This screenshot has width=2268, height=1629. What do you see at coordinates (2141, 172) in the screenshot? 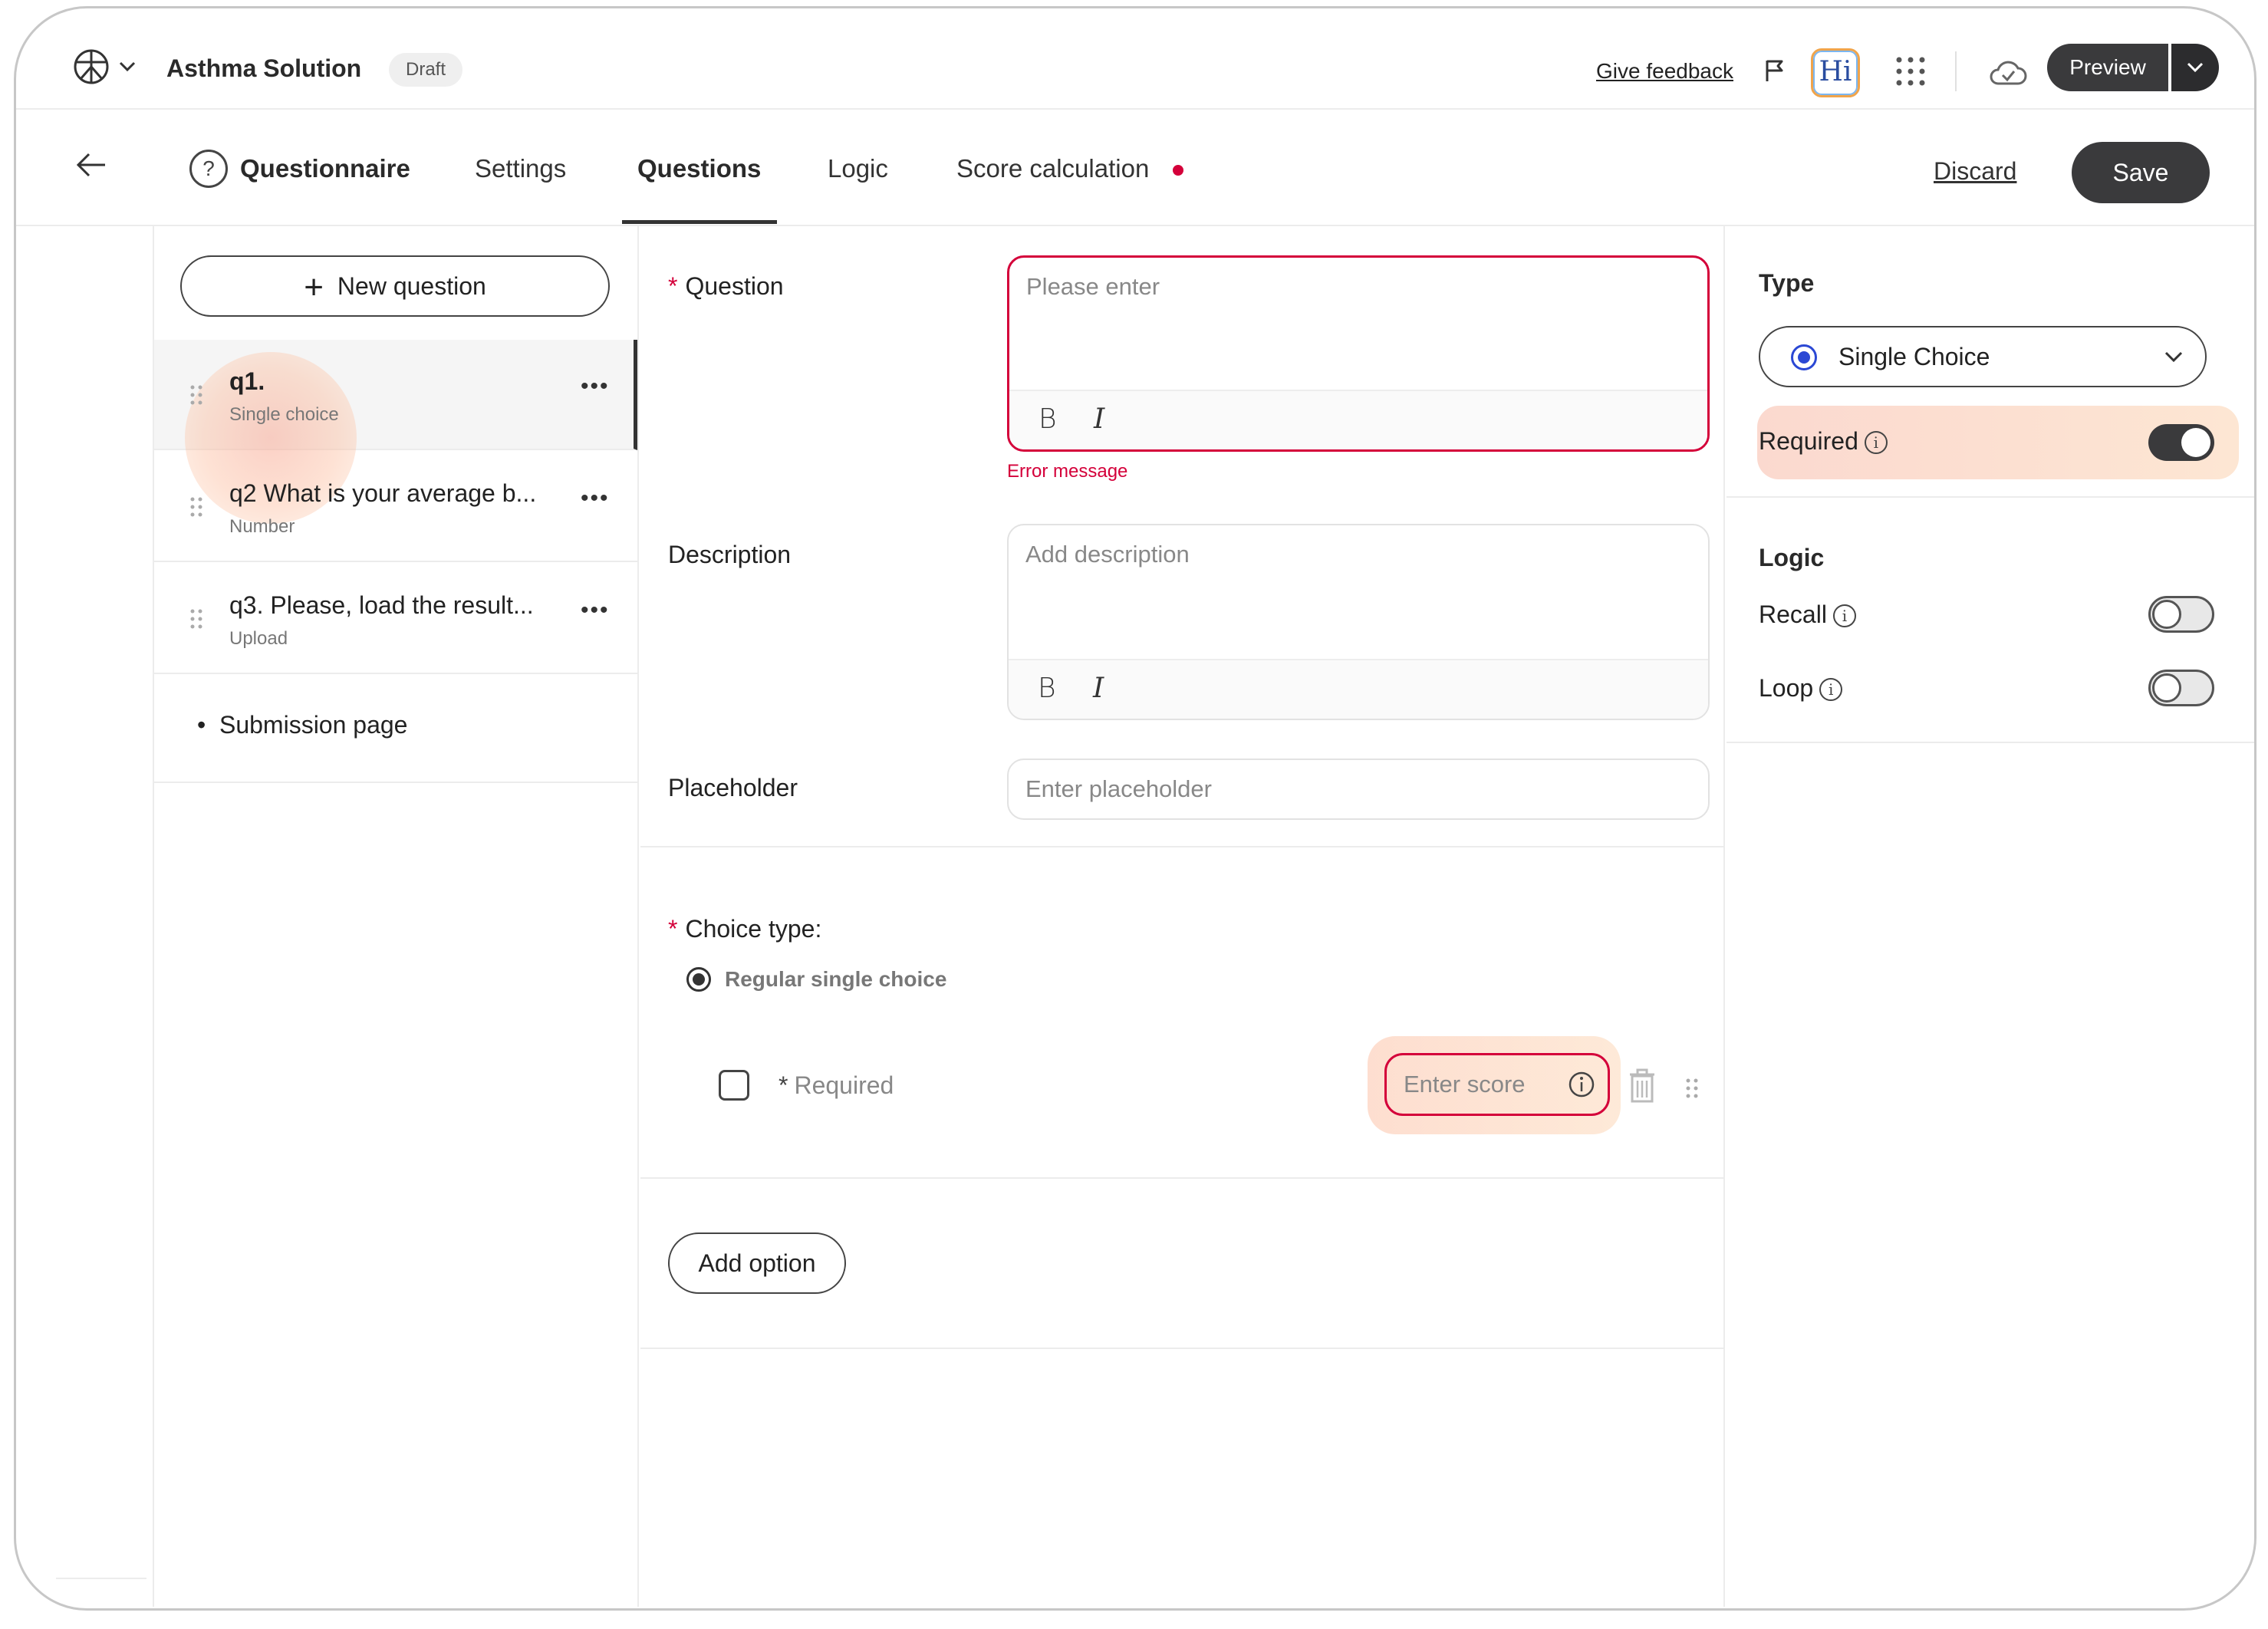
I see `save-button: Save` at bounding box center [2141, 172].